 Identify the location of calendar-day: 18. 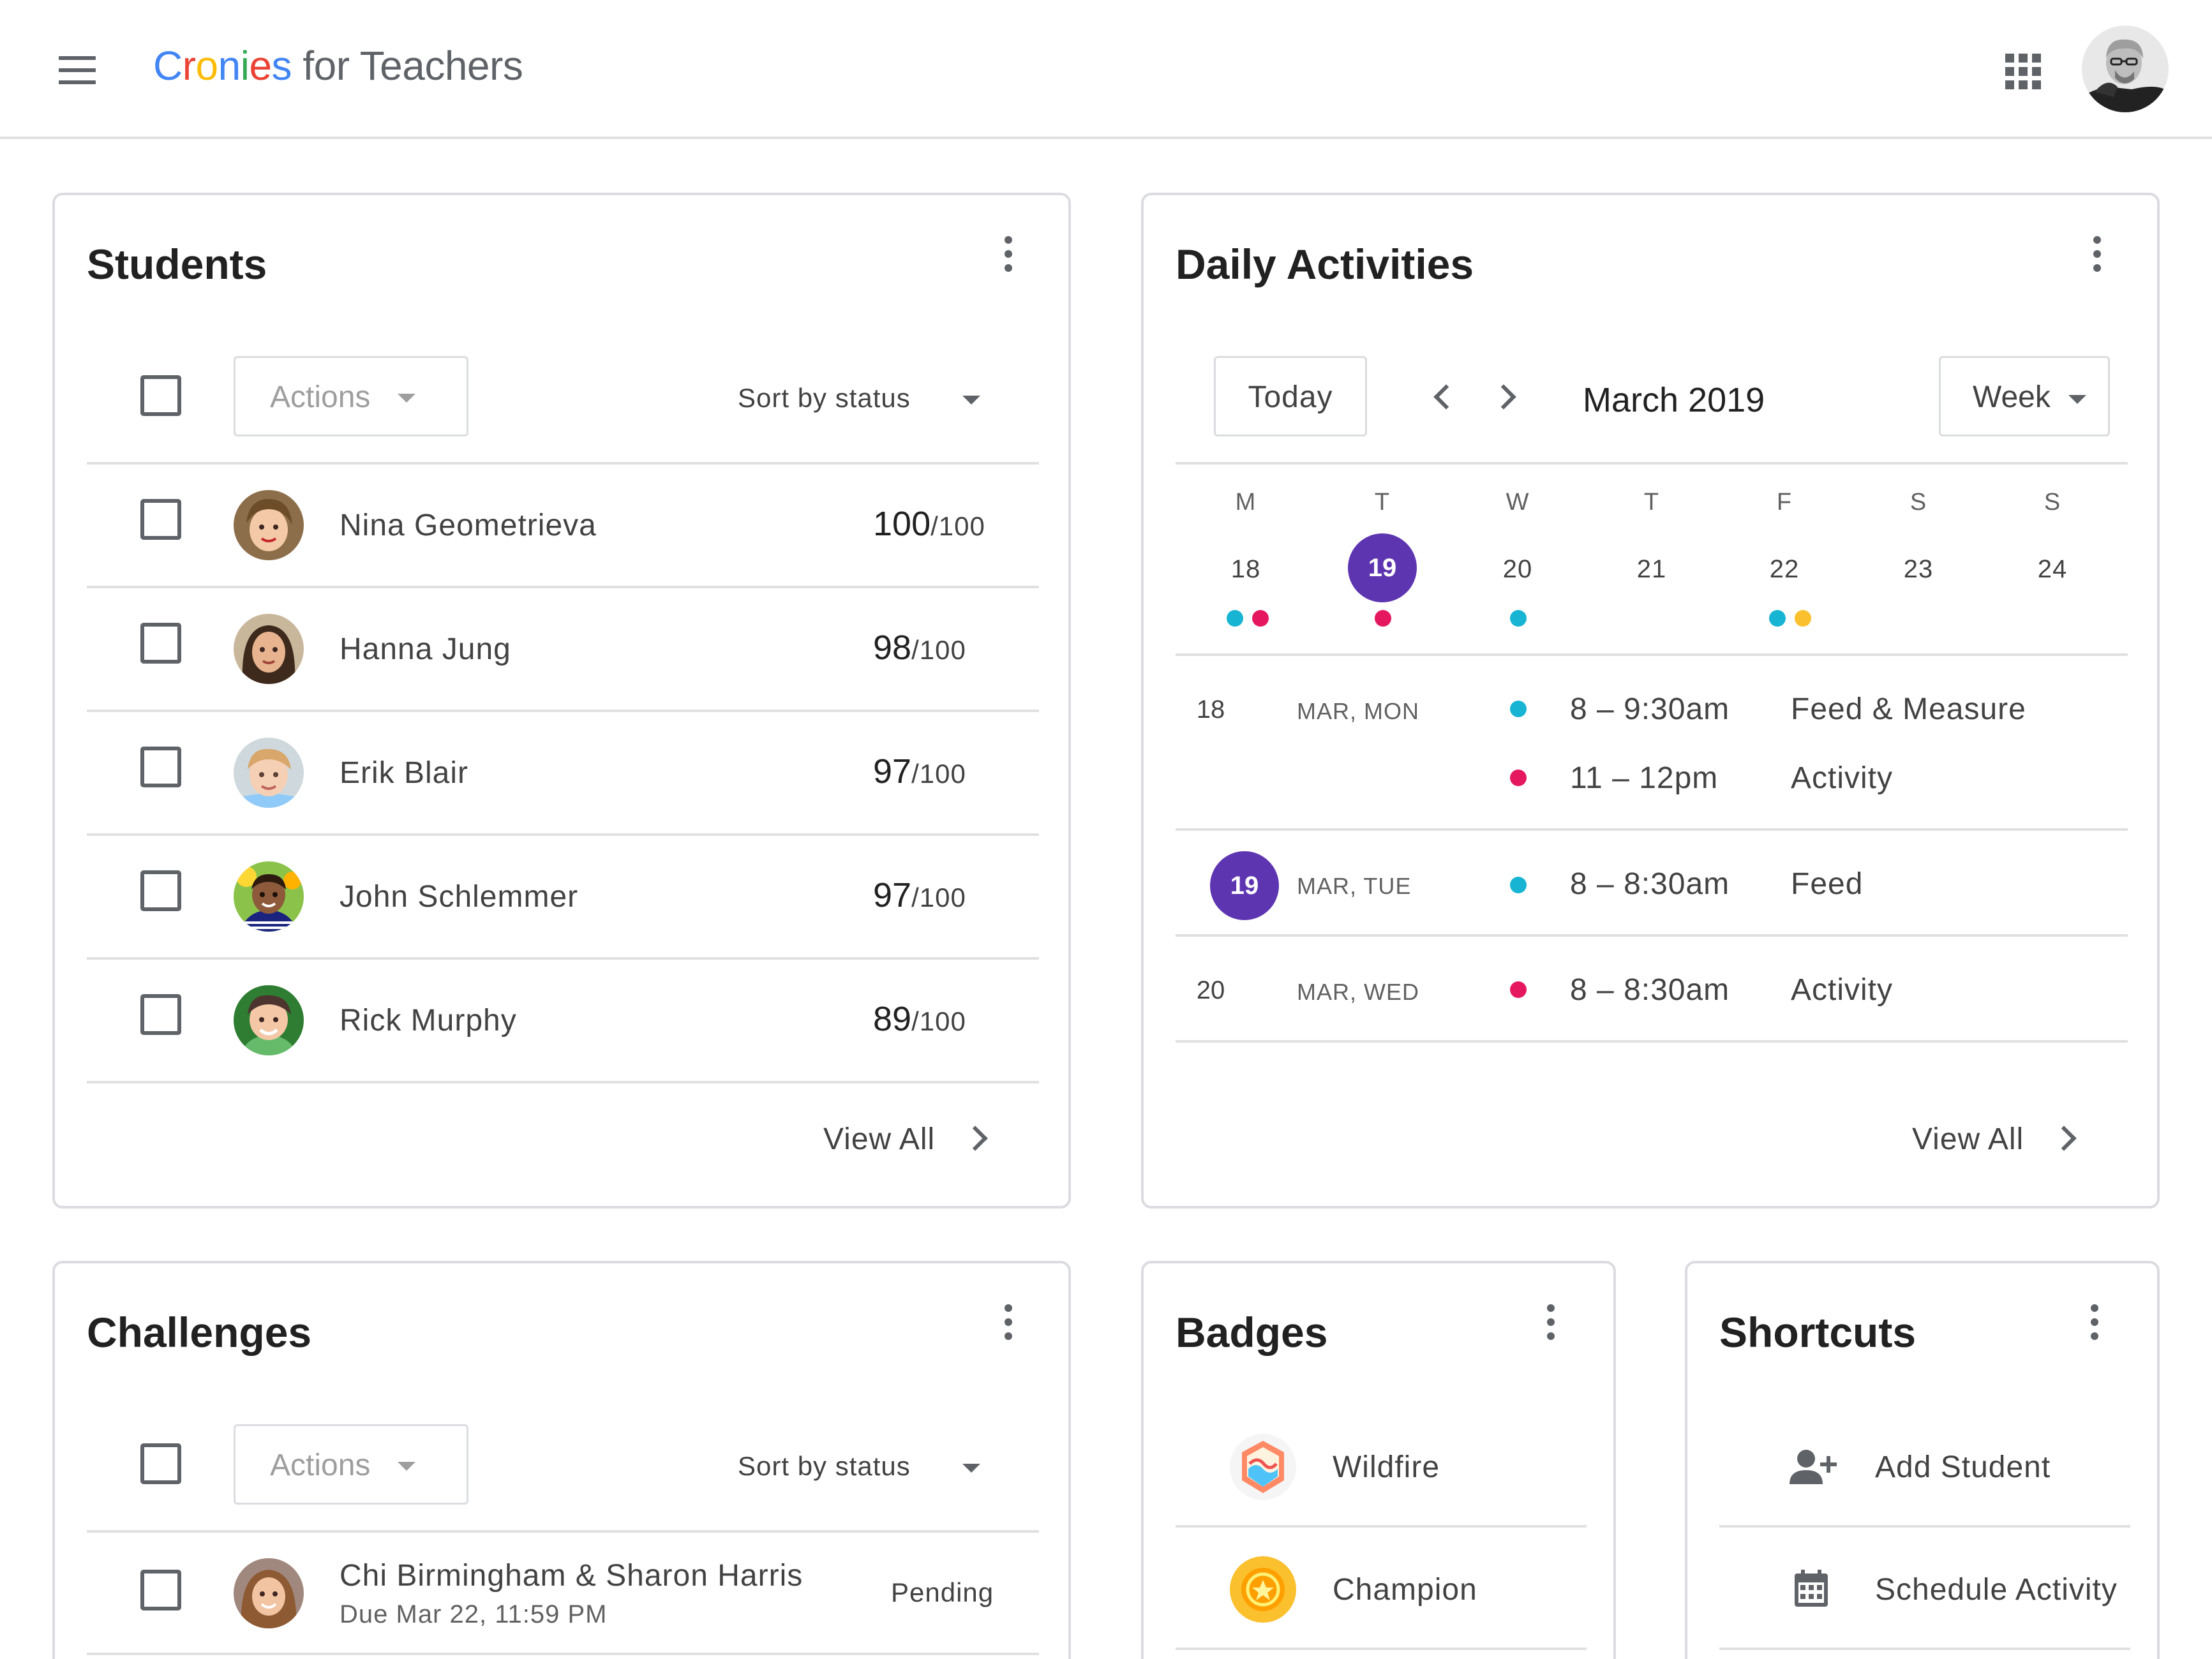
(1245, 569).